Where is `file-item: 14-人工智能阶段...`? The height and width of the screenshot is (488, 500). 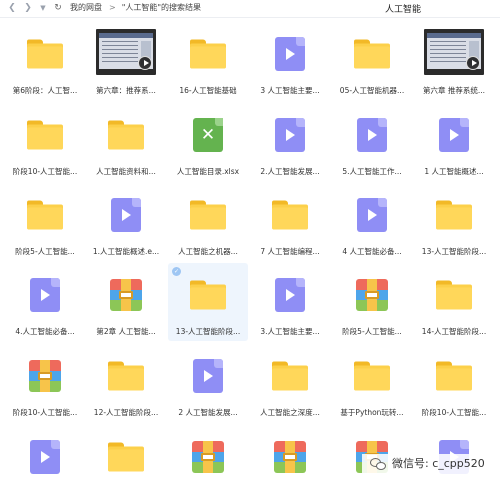
file-item: 14-人工智能阶段... is located at coordinates (454, 302).